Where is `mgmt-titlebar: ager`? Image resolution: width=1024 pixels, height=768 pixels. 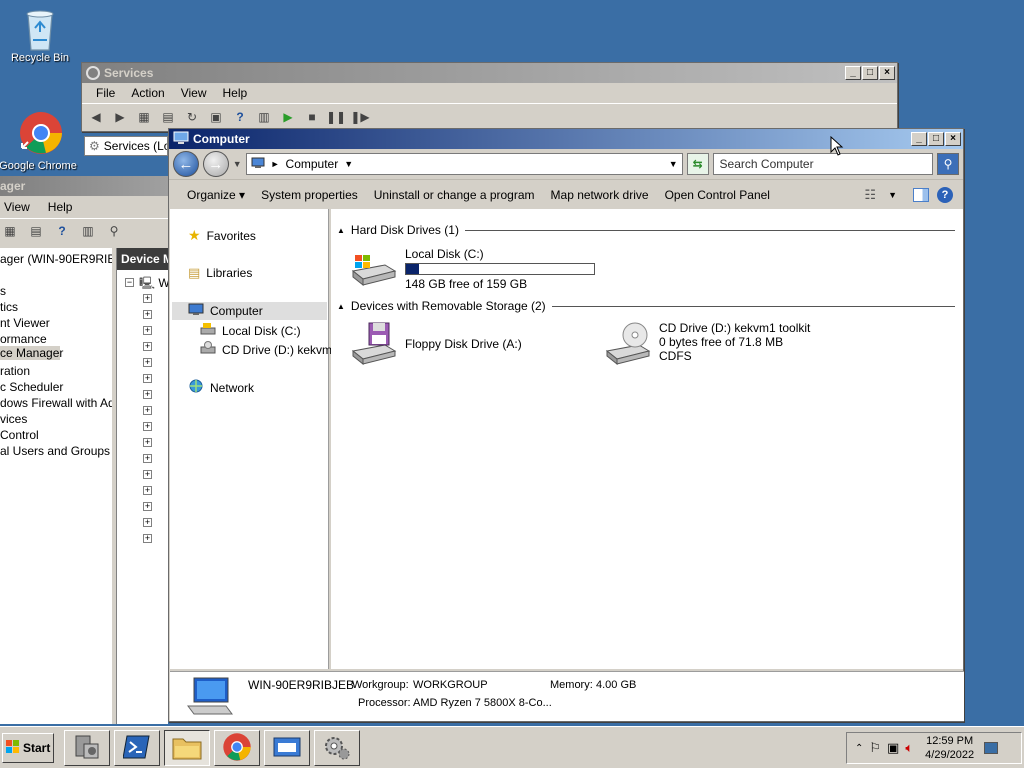 mgmt-titlebar: ager is located at coordinates (84, 186).